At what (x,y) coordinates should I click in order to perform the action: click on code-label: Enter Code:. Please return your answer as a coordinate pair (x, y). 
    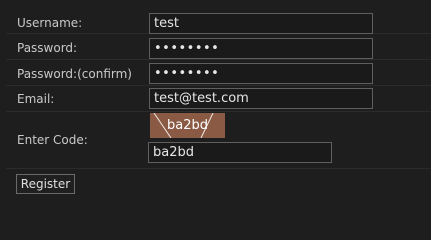
    Looking at the image, I should click on (52, 140).